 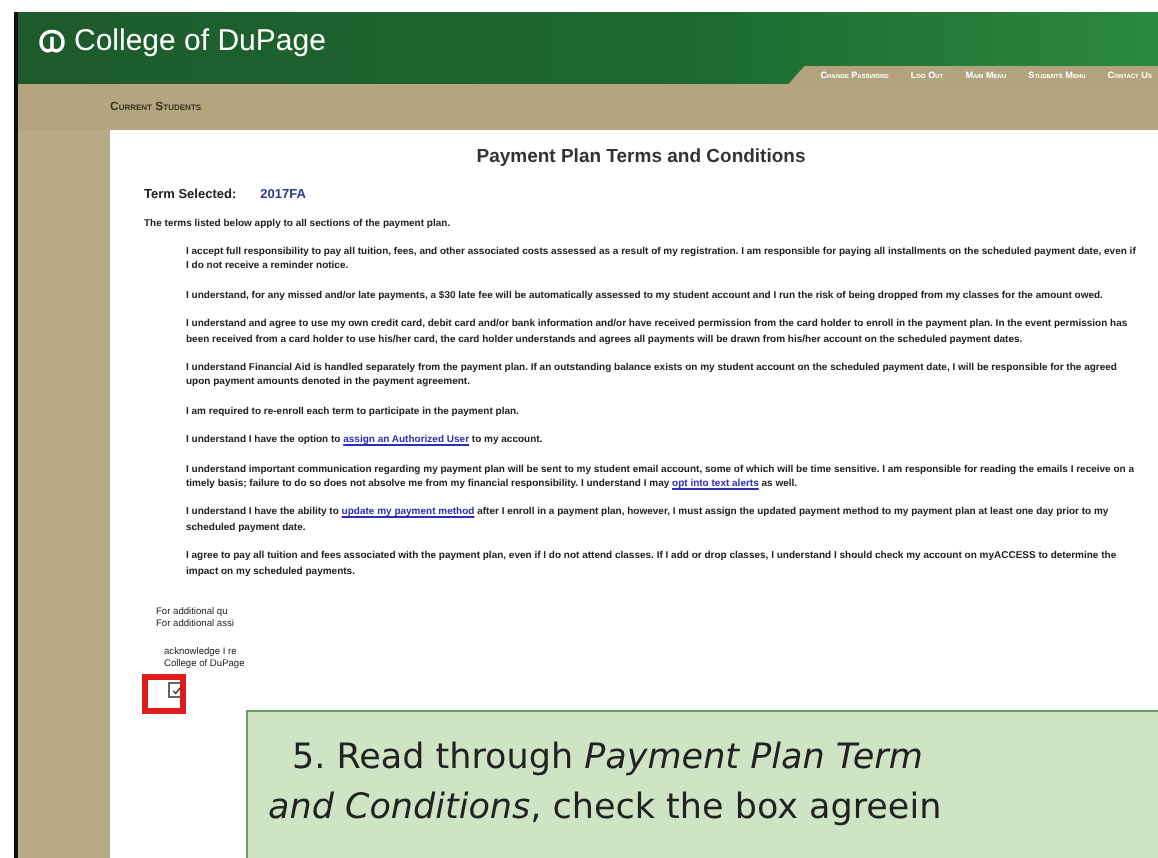 What do you see at coordinates (52, 41) in the screenshot?
I see `logo-icon` at bounding box center [52, 41].